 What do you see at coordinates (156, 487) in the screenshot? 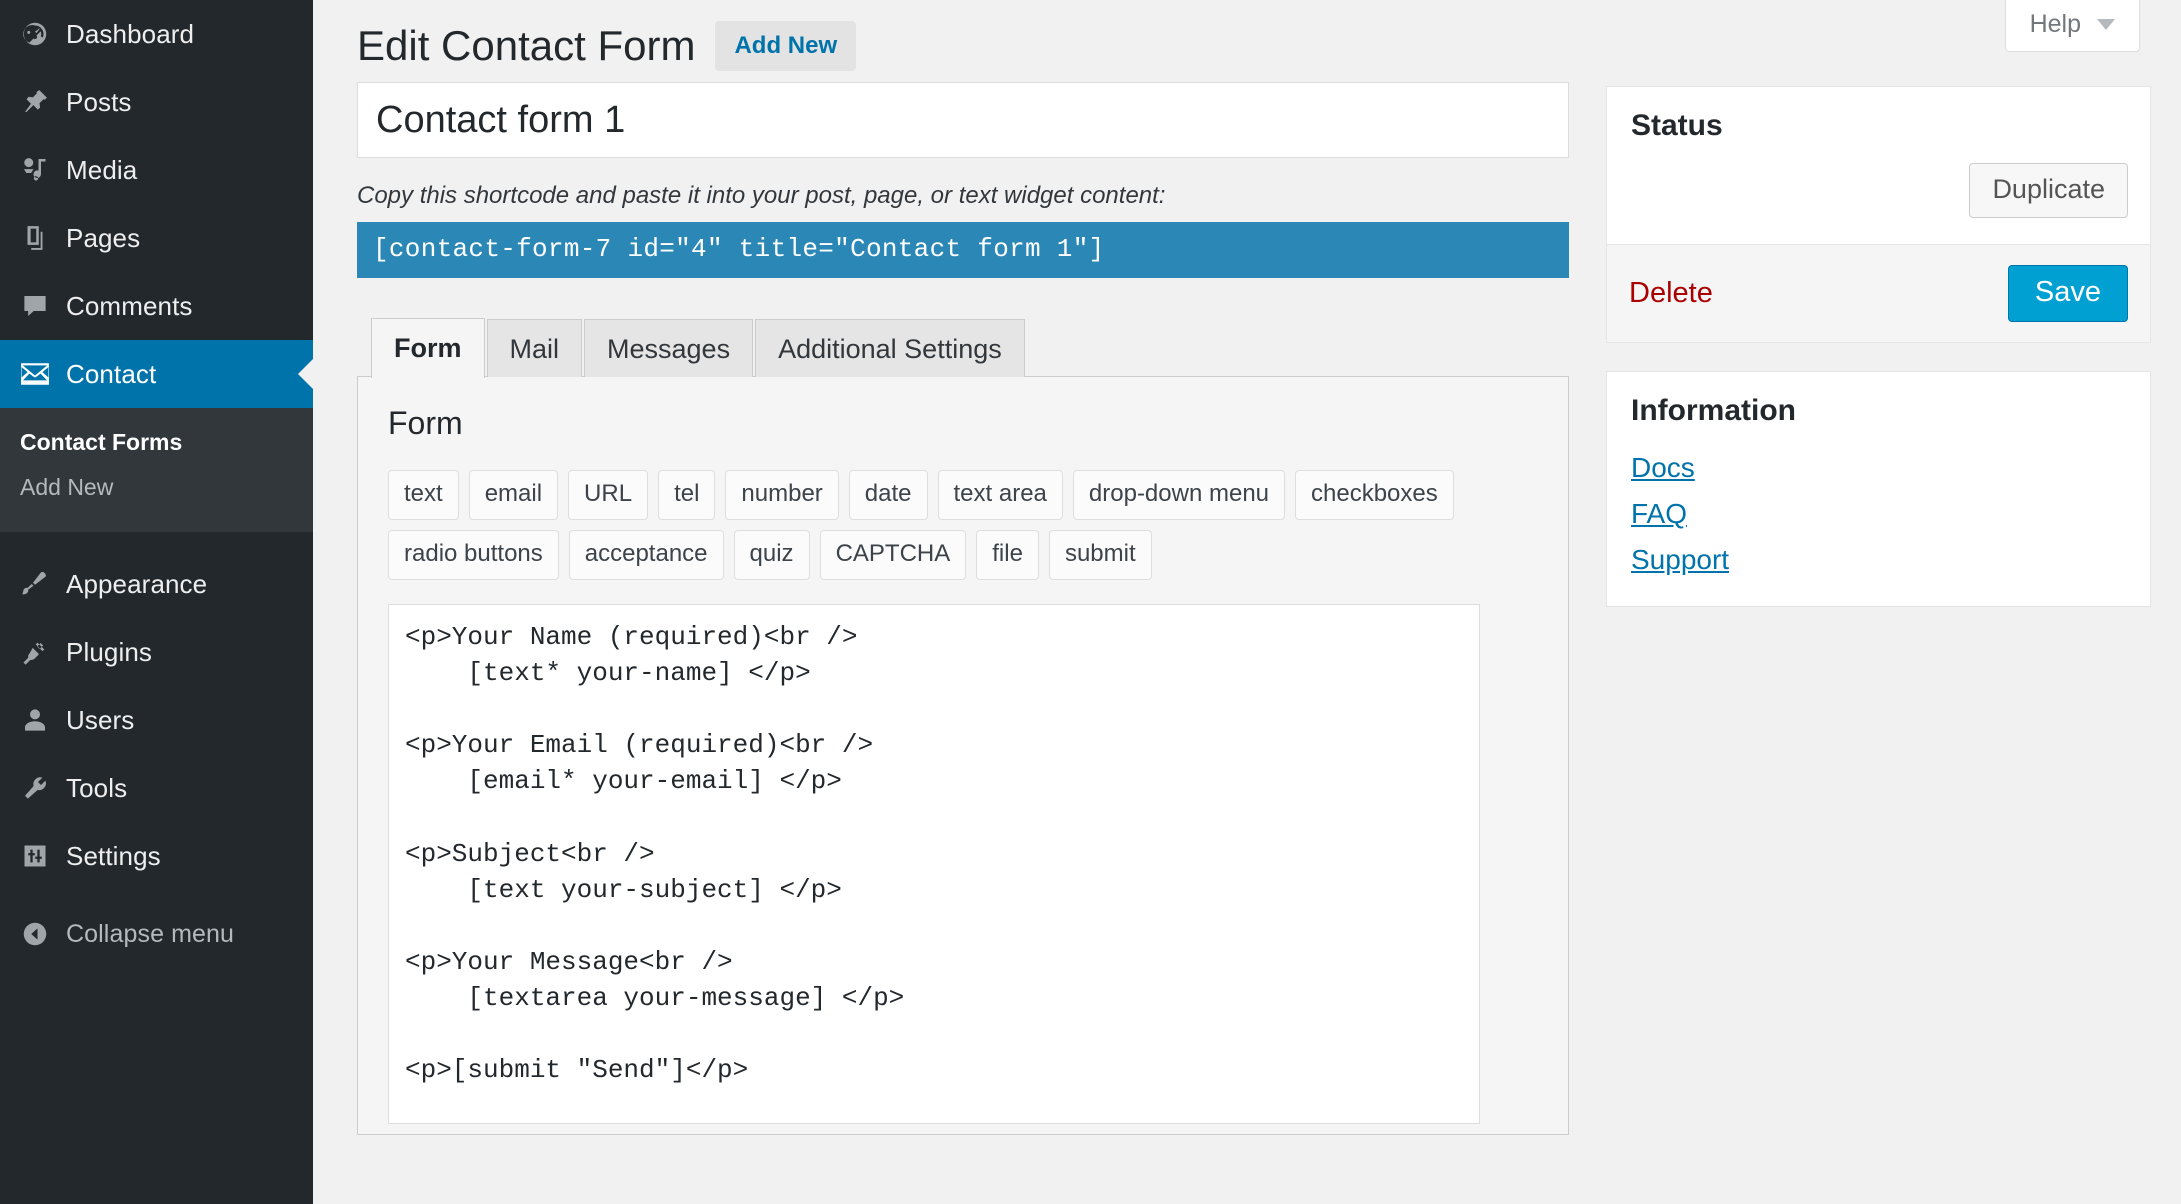
I see `sidebar-item-add-new: Add New` at bounding box center [156, 487].